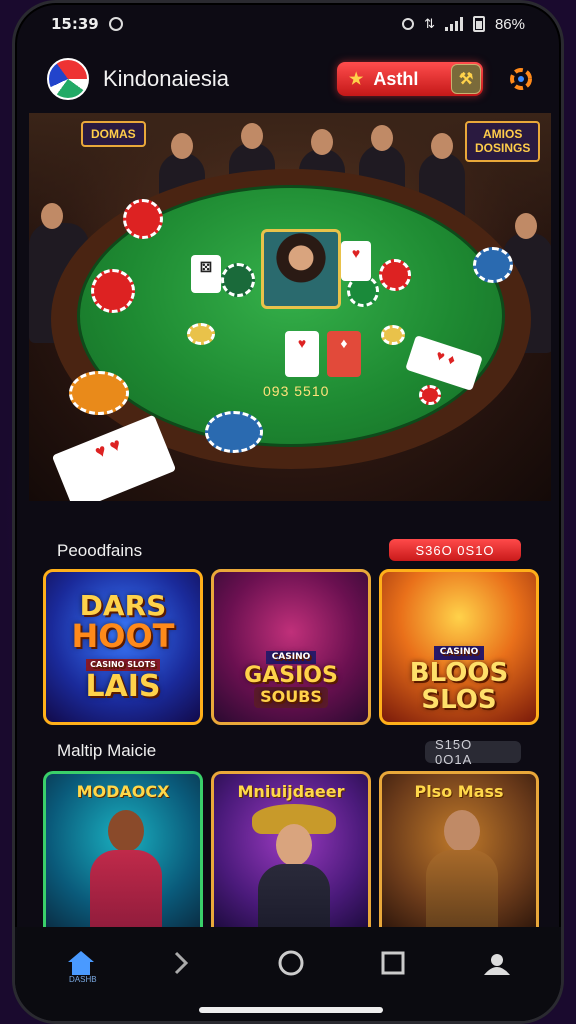 This screenshot has width=576, height=1024. I want to click on home-label: DASHB, so click(83, 979).